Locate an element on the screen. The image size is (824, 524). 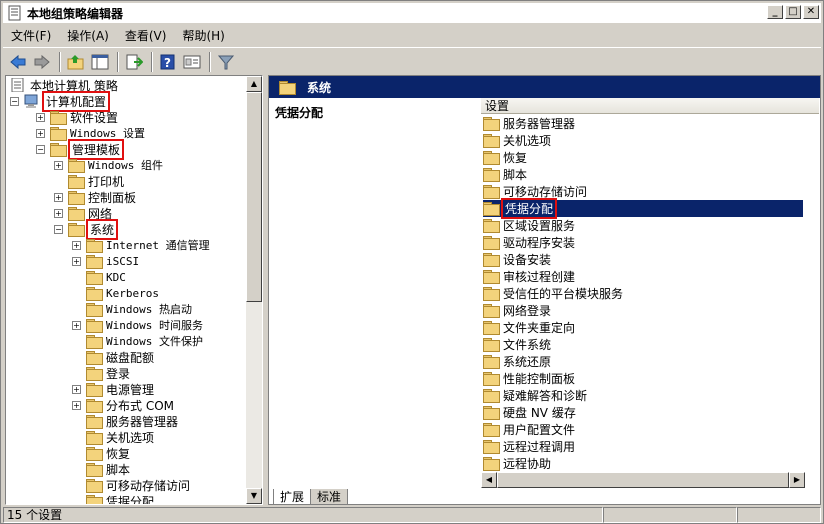
tree-item: − 系统 is located at coordinates (86, 229).